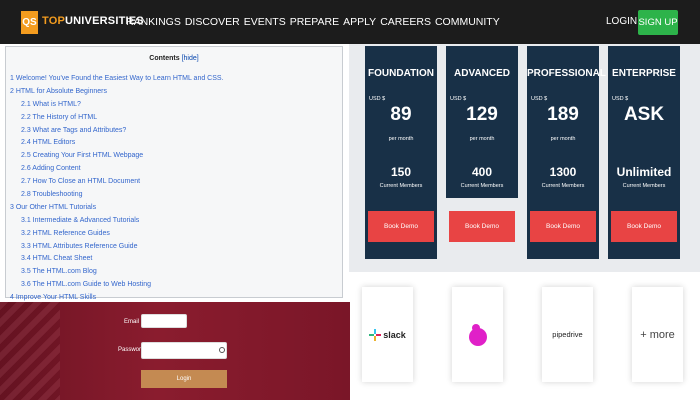  What do you see at coordinates (482, 114) in the screenshot?
I see `plan-price: 129` at bounding box center [482, 114].